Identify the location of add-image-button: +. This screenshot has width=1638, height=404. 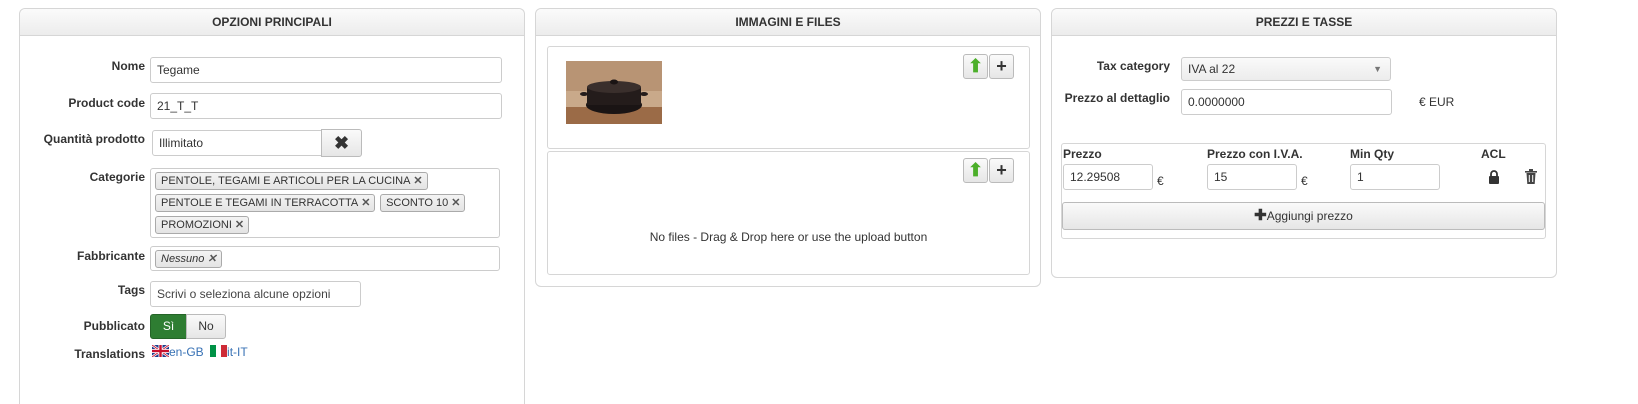
(1001, 66).